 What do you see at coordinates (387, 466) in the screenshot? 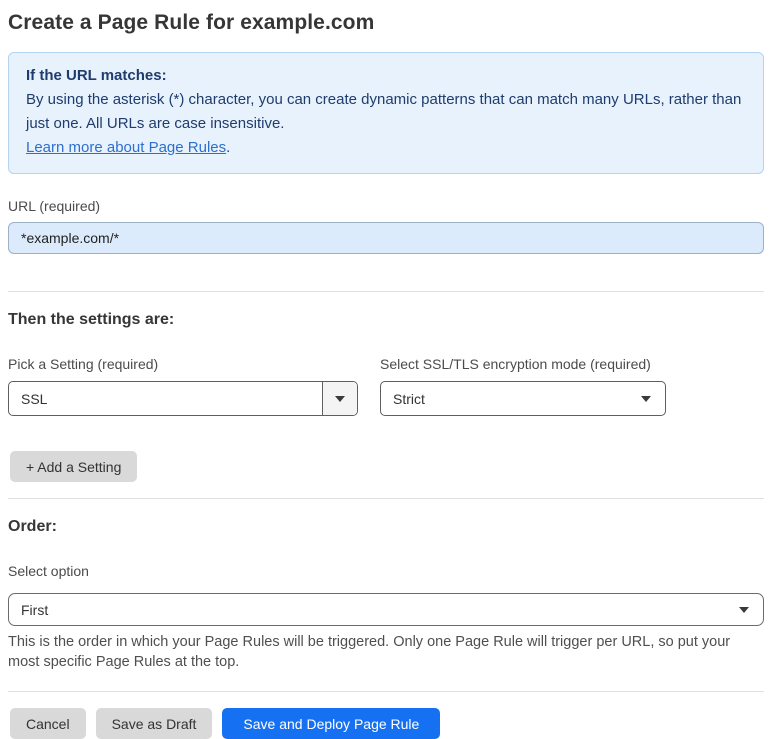
I see `add-setting-wrap: + Add a Setting` at bounding box center [387, 466].